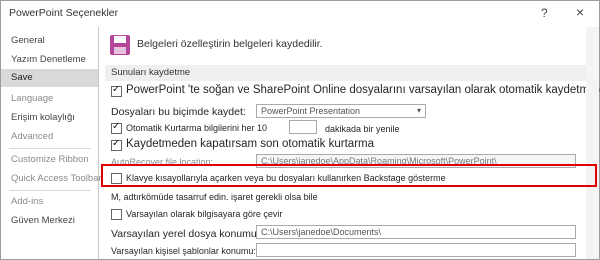  What do you see at coordinates (204, 214) in the screenshot?
I see `default-computer-label: Varsayılan olarak bilgisayara göre çevir` at bounding box center [204, 214].